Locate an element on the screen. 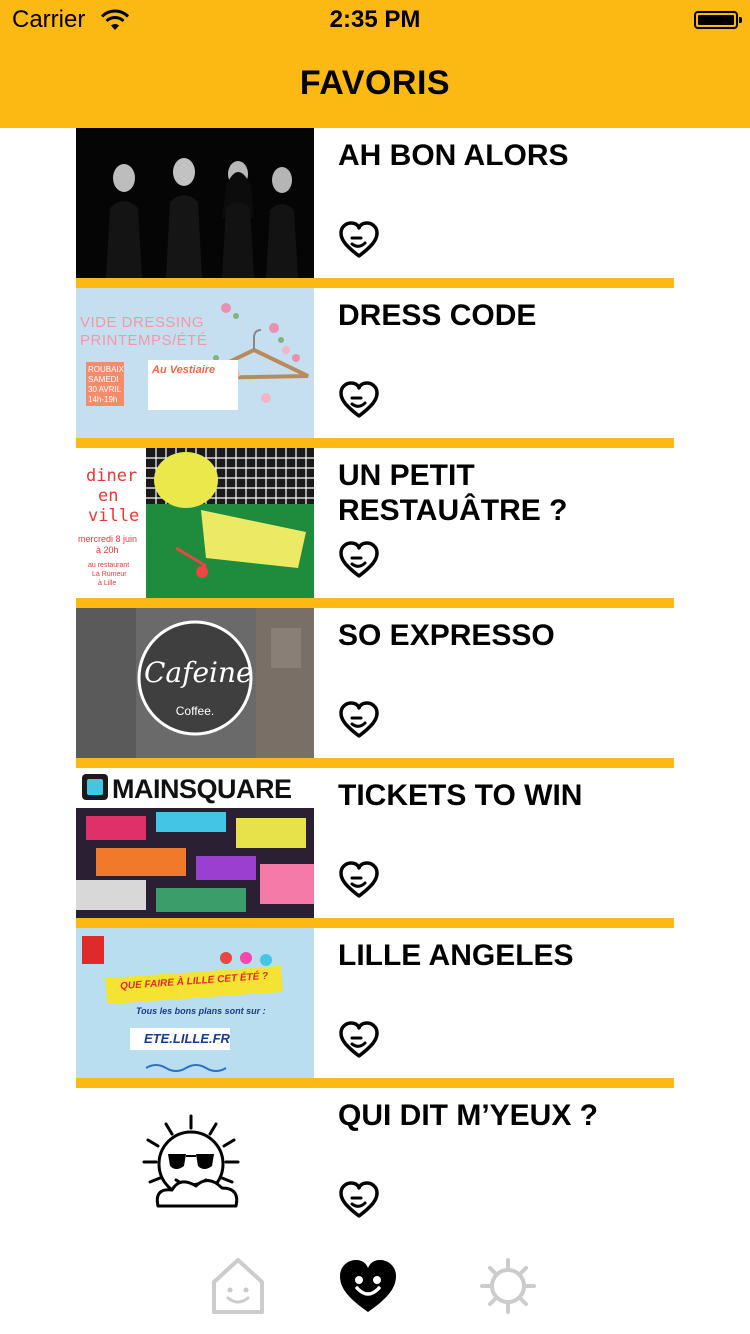 The width and height of the screenshot is (750, 1334). item-title: AH BON ALORS is located at coordinates (453, 155).